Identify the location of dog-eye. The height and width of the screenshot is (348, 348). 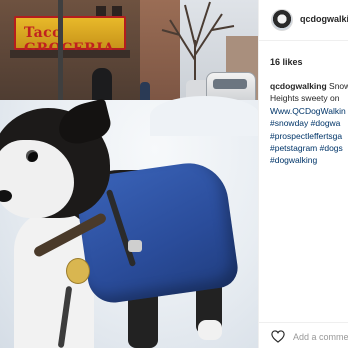
(32, 156).